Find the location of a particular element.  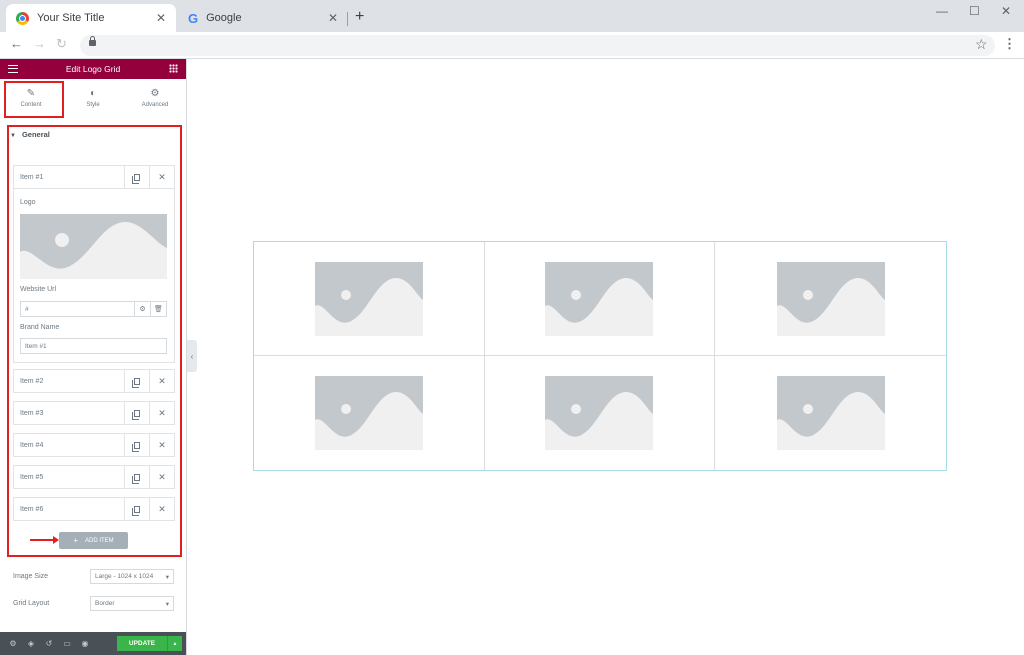

repeater-item: Item #1 ✕ is located at coordinates (94, 177).